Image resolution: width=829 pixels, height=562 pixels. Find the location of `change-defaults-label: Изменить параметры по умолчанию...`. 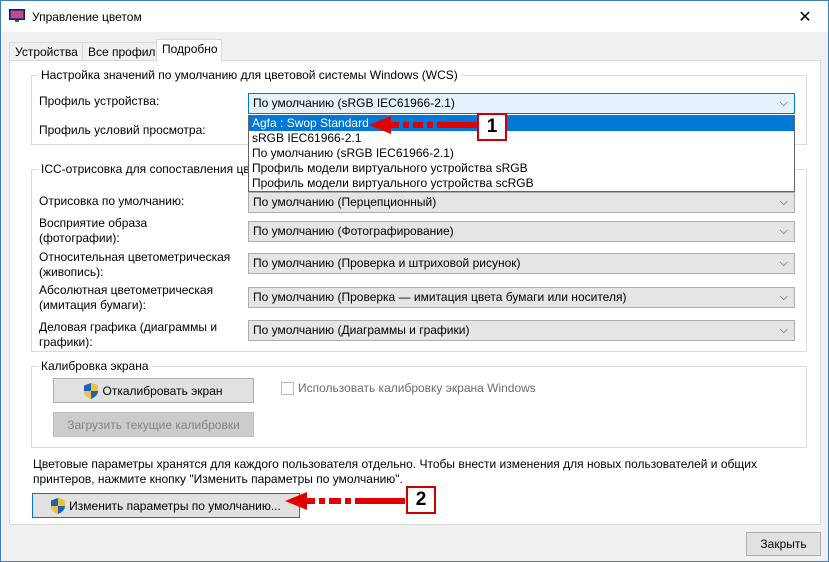

change-defaults-label: Изменить параметры по умолчанию... is located at coordinates (175, 505).